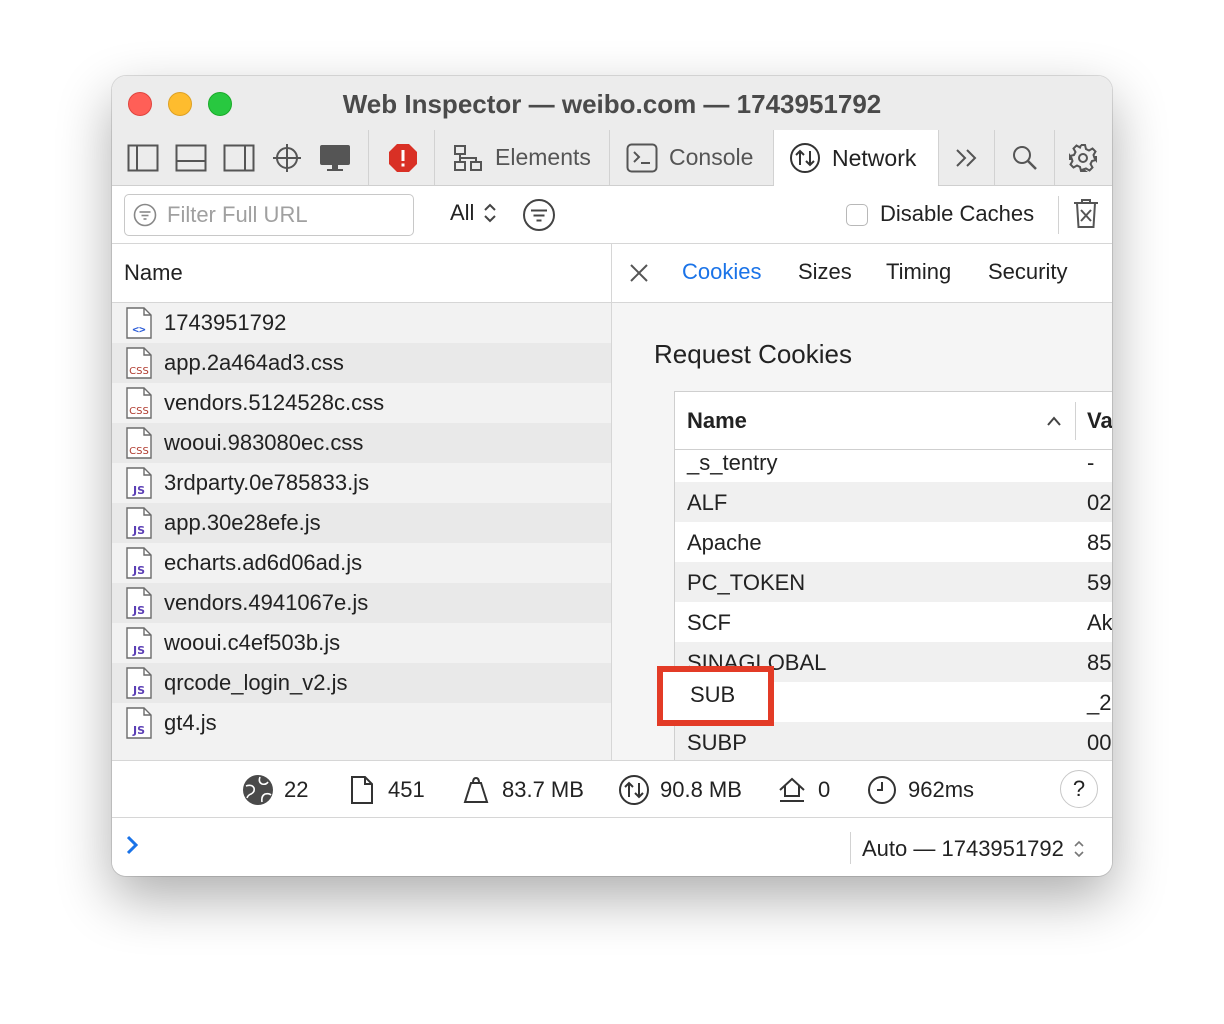 This screenshot has width=1224, height=1024. What do you see at coordinates (361, 403) in the screenshot?
I see `request-row: CSS vendors.5124528c.css` at bounding box center [361, 403].